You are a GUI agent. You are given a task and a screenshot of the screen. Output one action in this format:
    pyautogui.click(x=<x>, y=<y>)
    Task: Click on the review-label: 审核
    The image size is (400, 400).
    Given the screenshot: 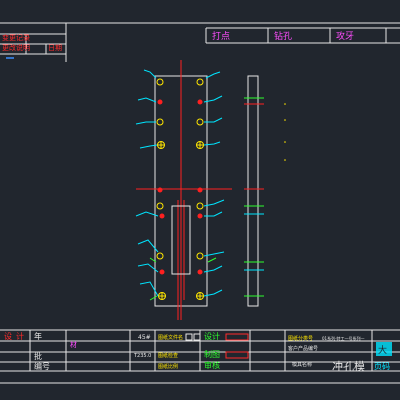 What is the action you would take?
    pyautogui.click(x=212, y=365)
    